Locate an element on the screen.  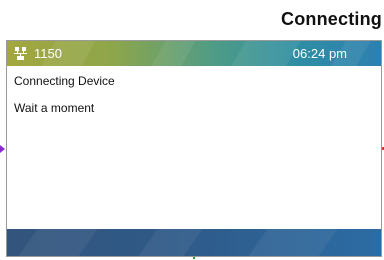
clock: 06:24 pm is located at coordinates (319, 53).